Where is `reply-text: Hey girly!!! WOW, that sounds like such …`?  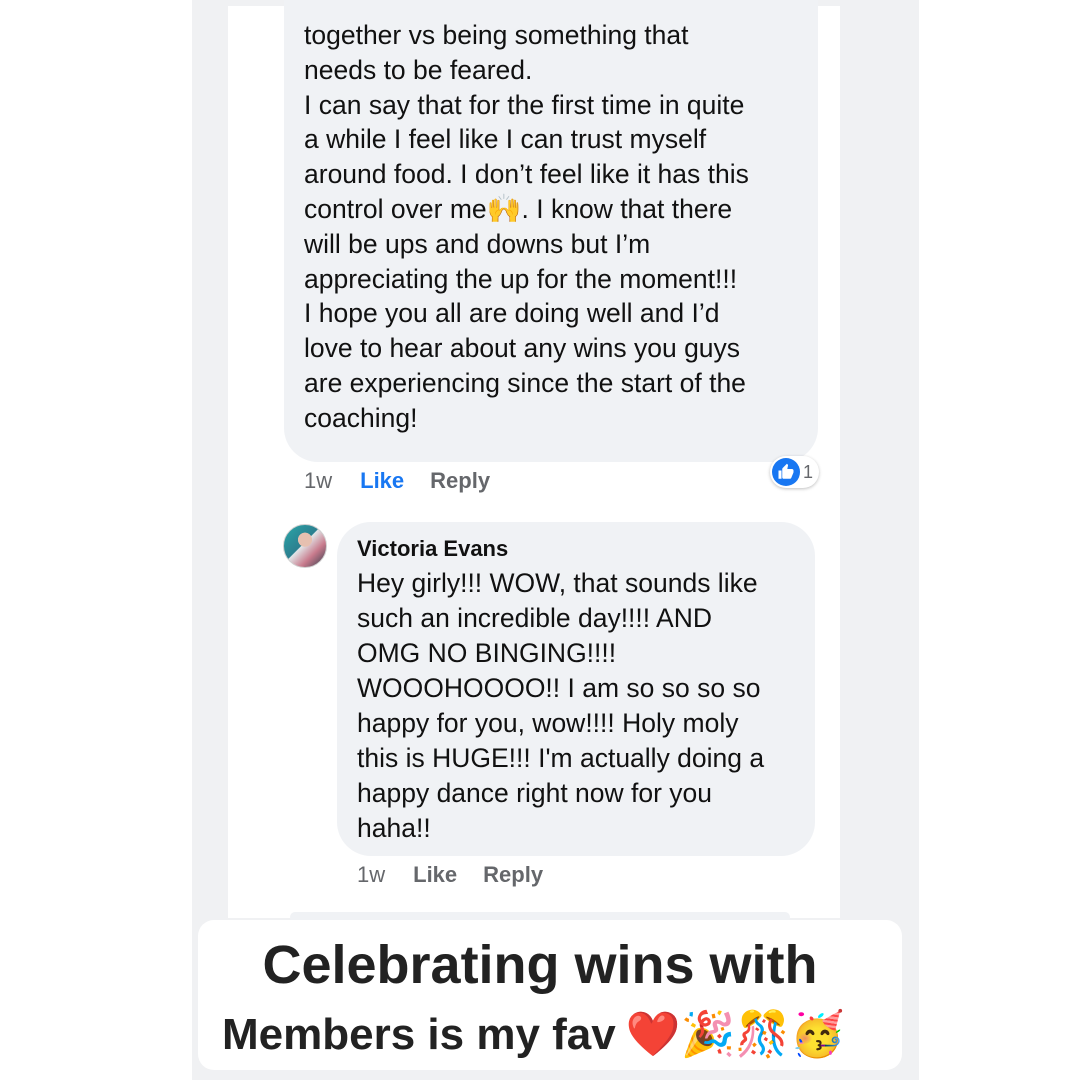 reply-text: Hey girly!!! WOW, that sounds like such … is located at coordinates (561, 705).